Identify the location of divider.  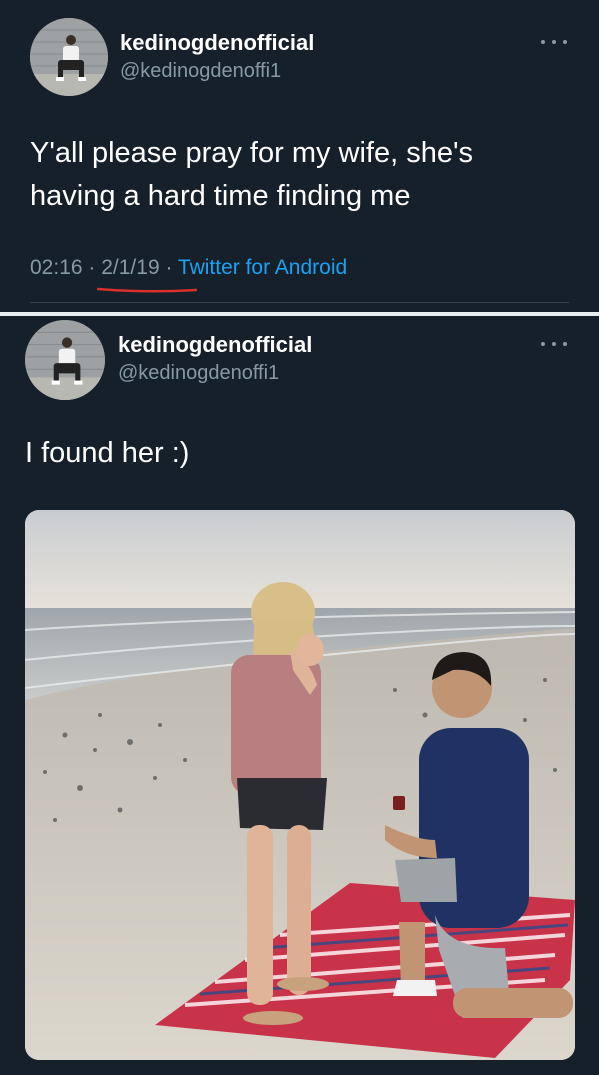
(299, 302).